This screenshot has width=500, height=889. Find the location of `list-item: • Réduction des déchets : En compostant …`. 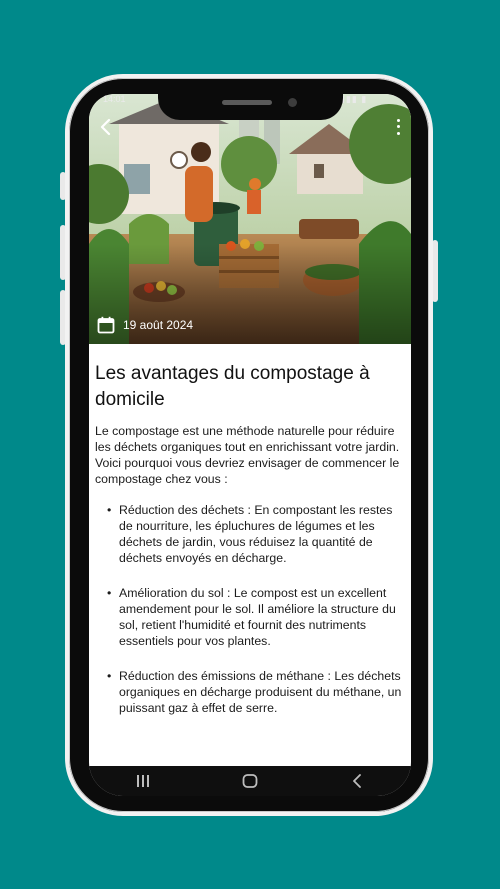

list-item: • Réduction des déchets : En compostant … is located at coordinates (257, 534).